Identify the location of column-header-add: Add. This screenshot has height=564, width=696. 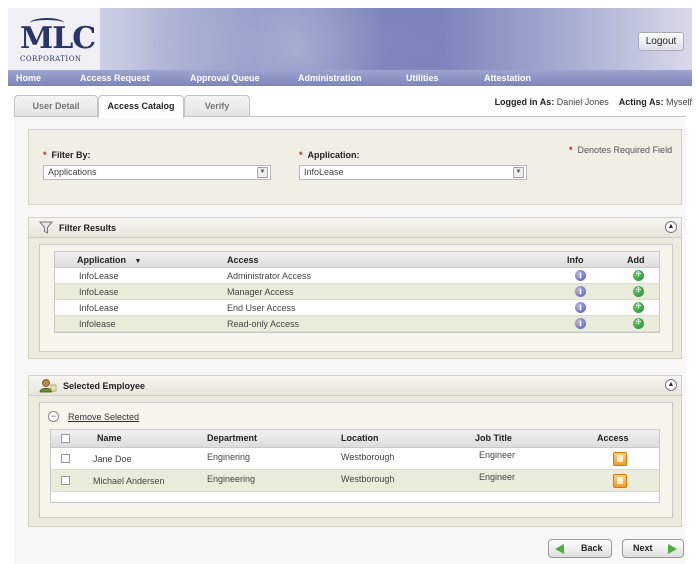
(636, 260).